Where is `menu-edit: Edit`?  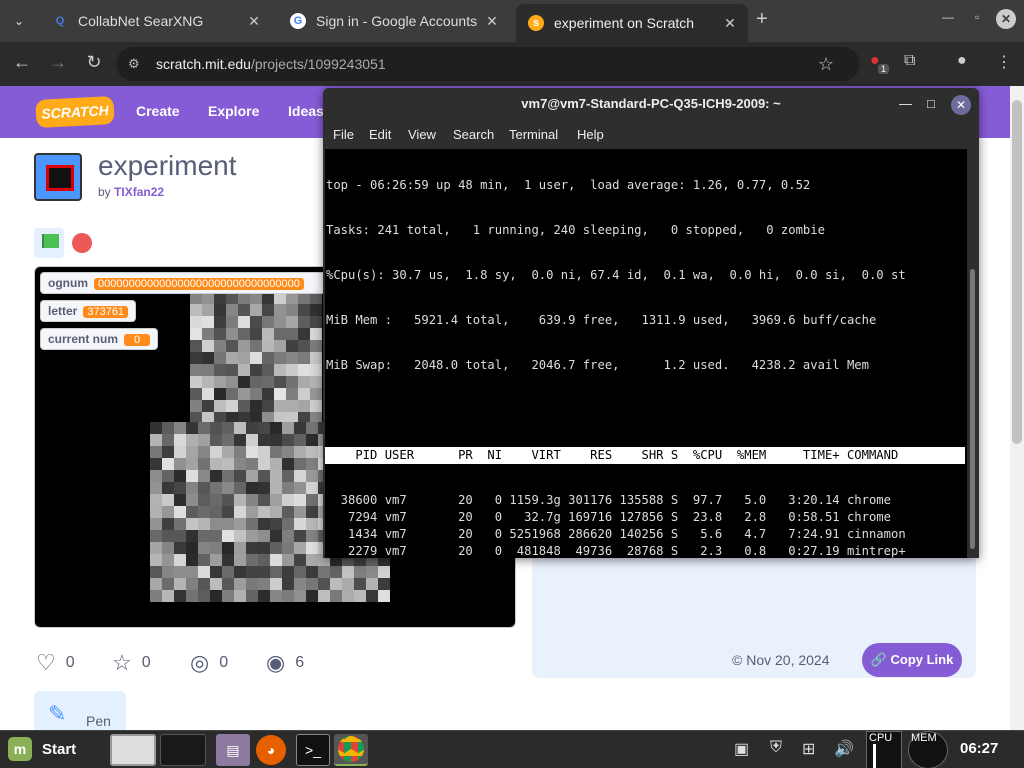 menu-edit: Edit is located at coordinates (380, 134).